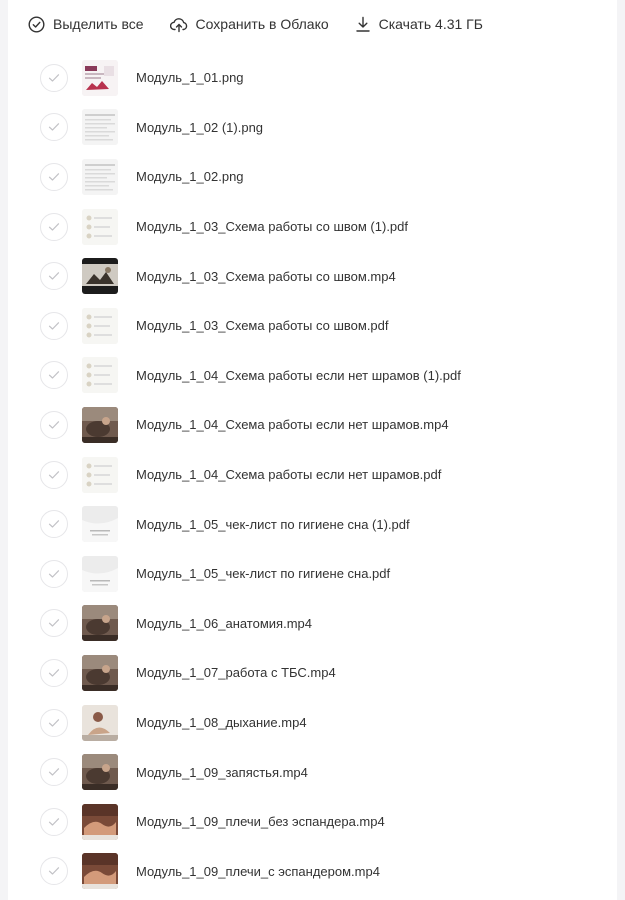 The width and height of the screenshot is (625, 900). I want to click on file-name: Модуль_1_02 (1).png, so click(199, 127).